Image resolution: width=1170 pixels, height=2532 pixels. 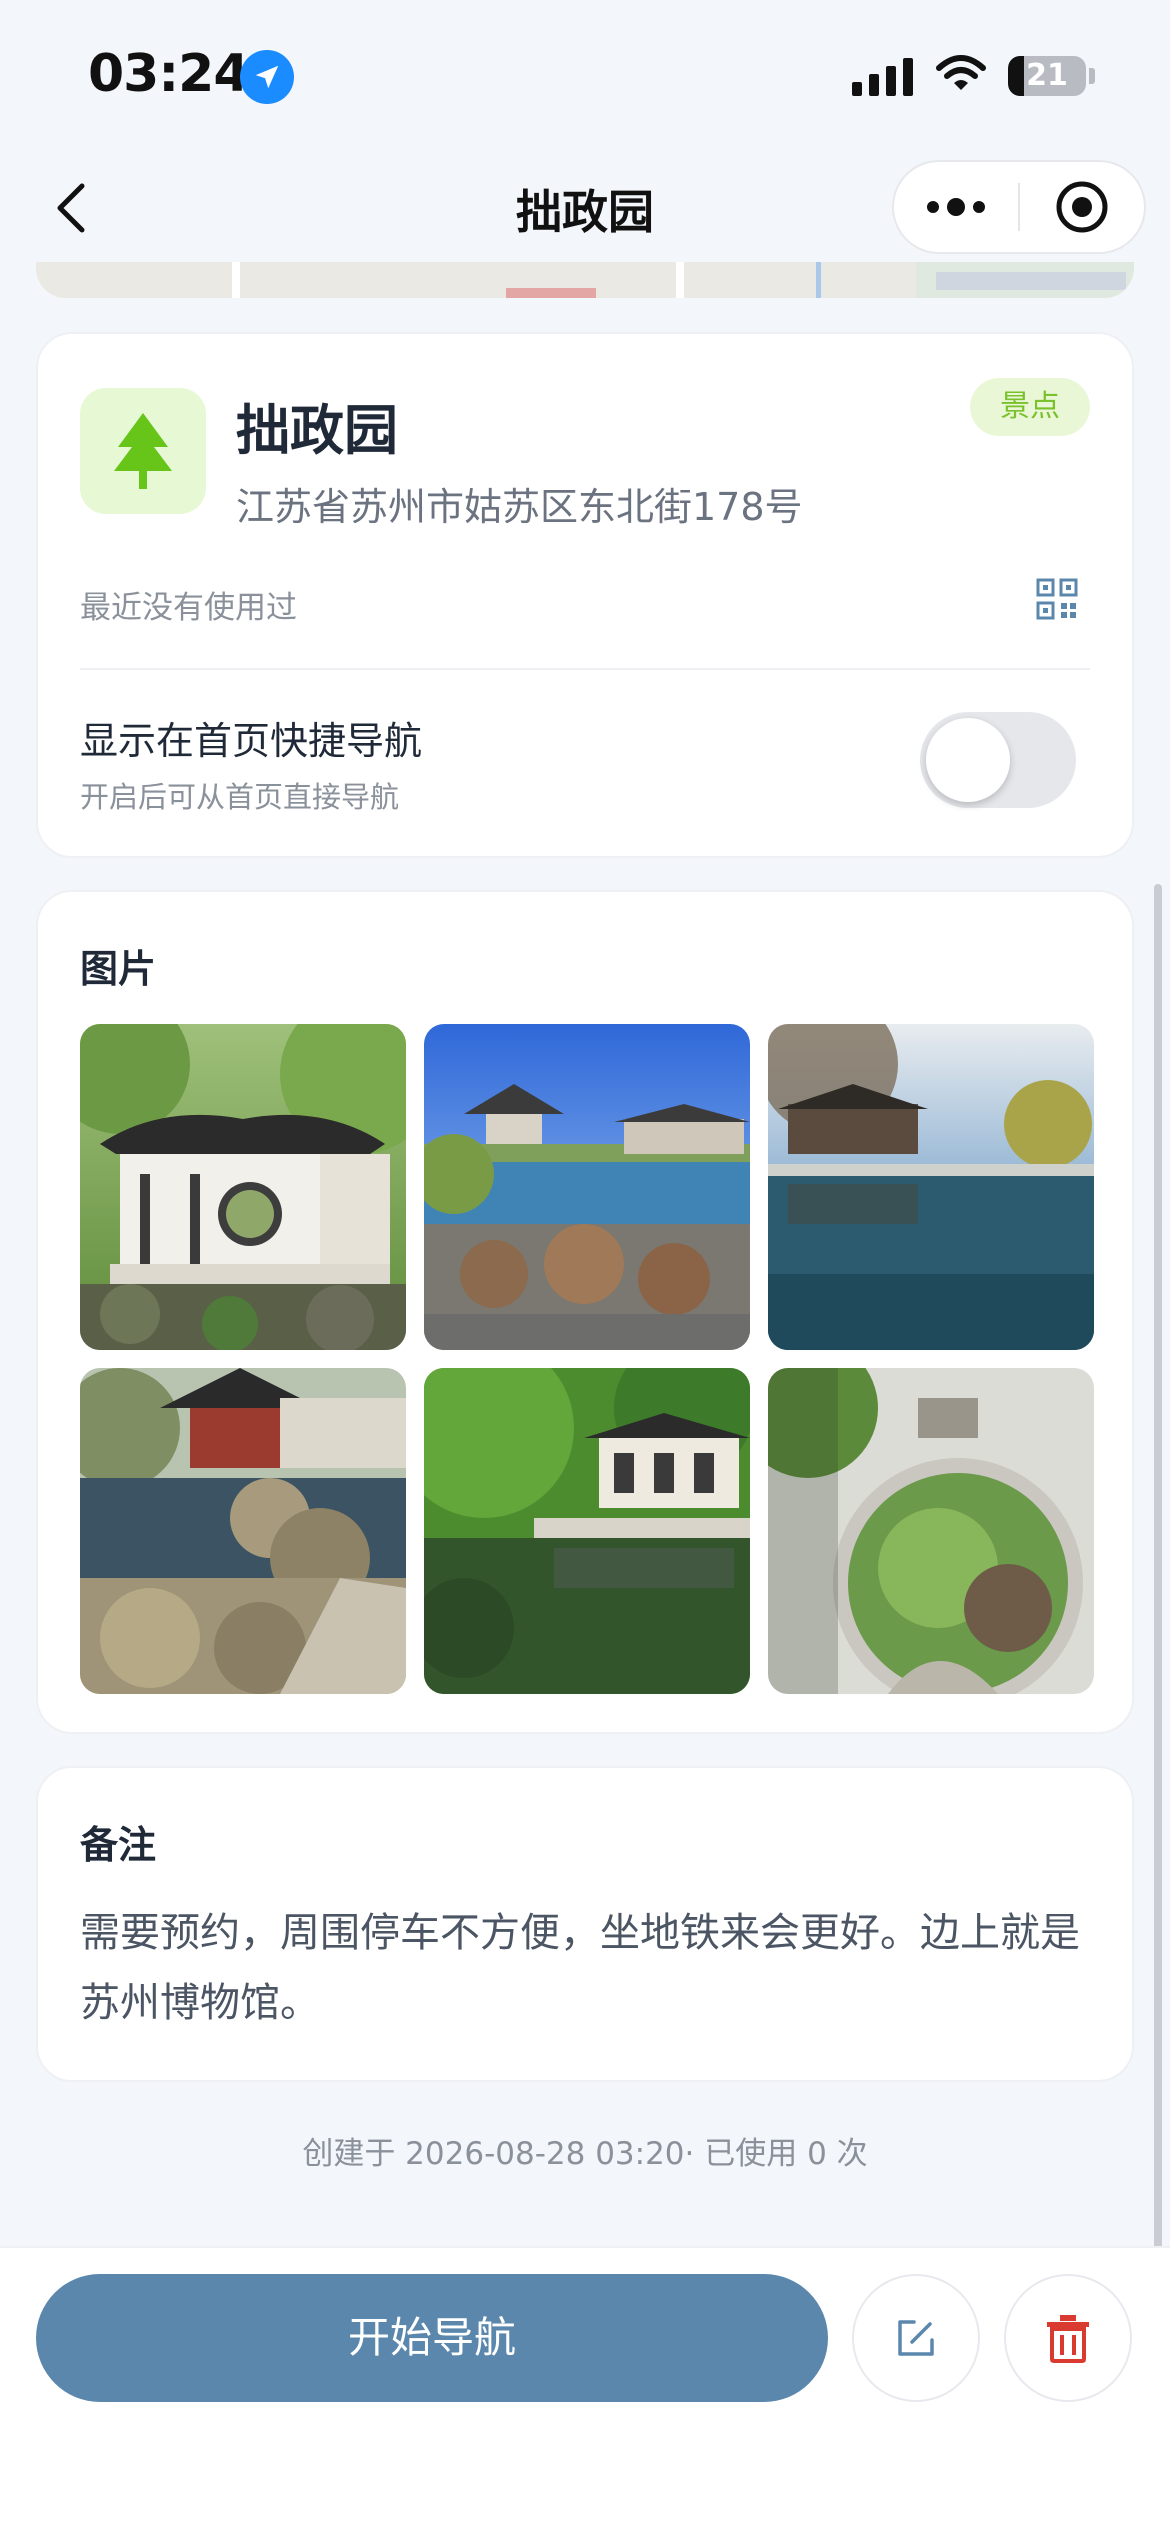 What do you see at coordinates (169, 74) in the screenshot?
I see `status-time: 03:24` at bounding box center [169, 74].